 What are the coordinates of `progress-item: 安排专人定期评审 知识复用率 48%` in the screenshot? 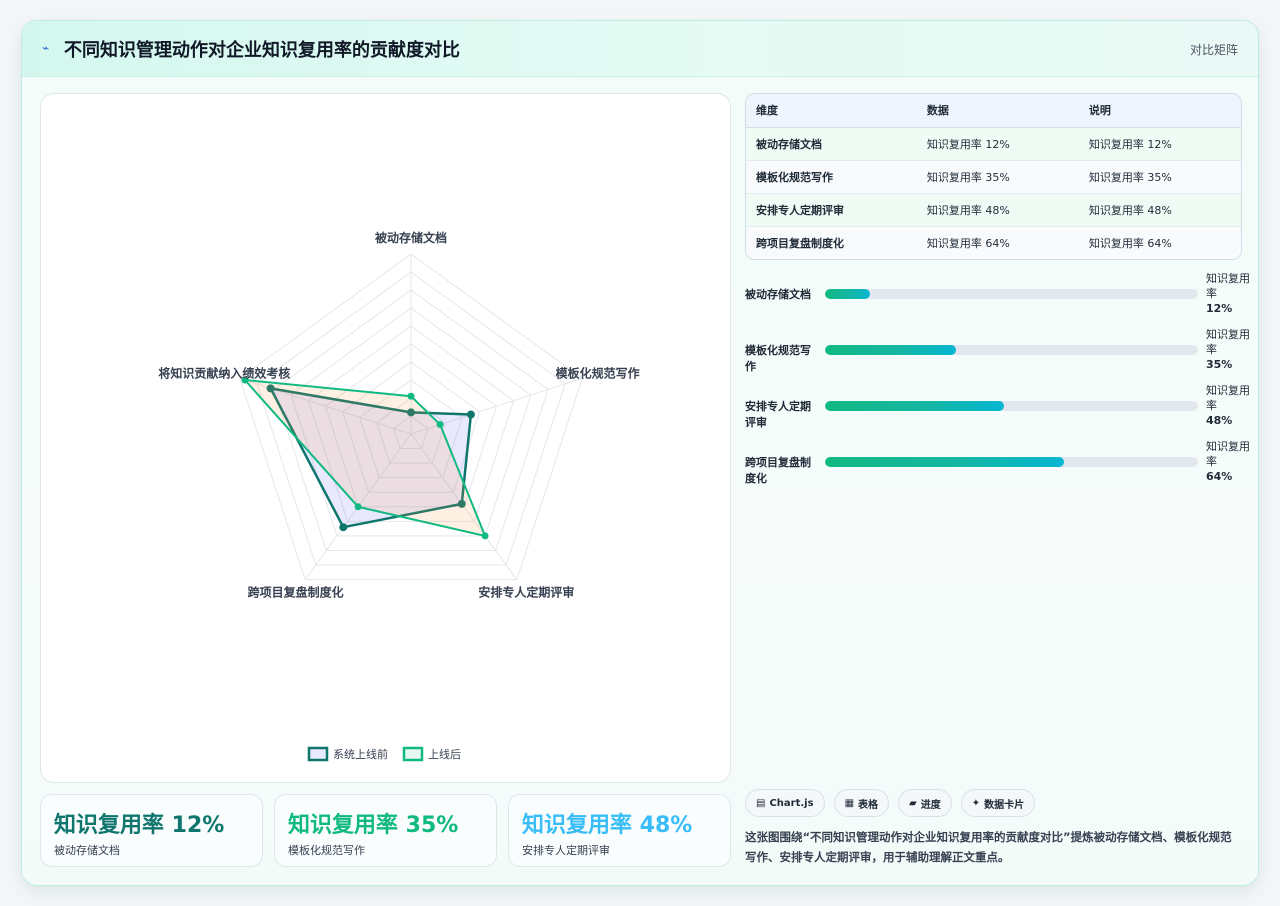 It's located at (1000, 411).